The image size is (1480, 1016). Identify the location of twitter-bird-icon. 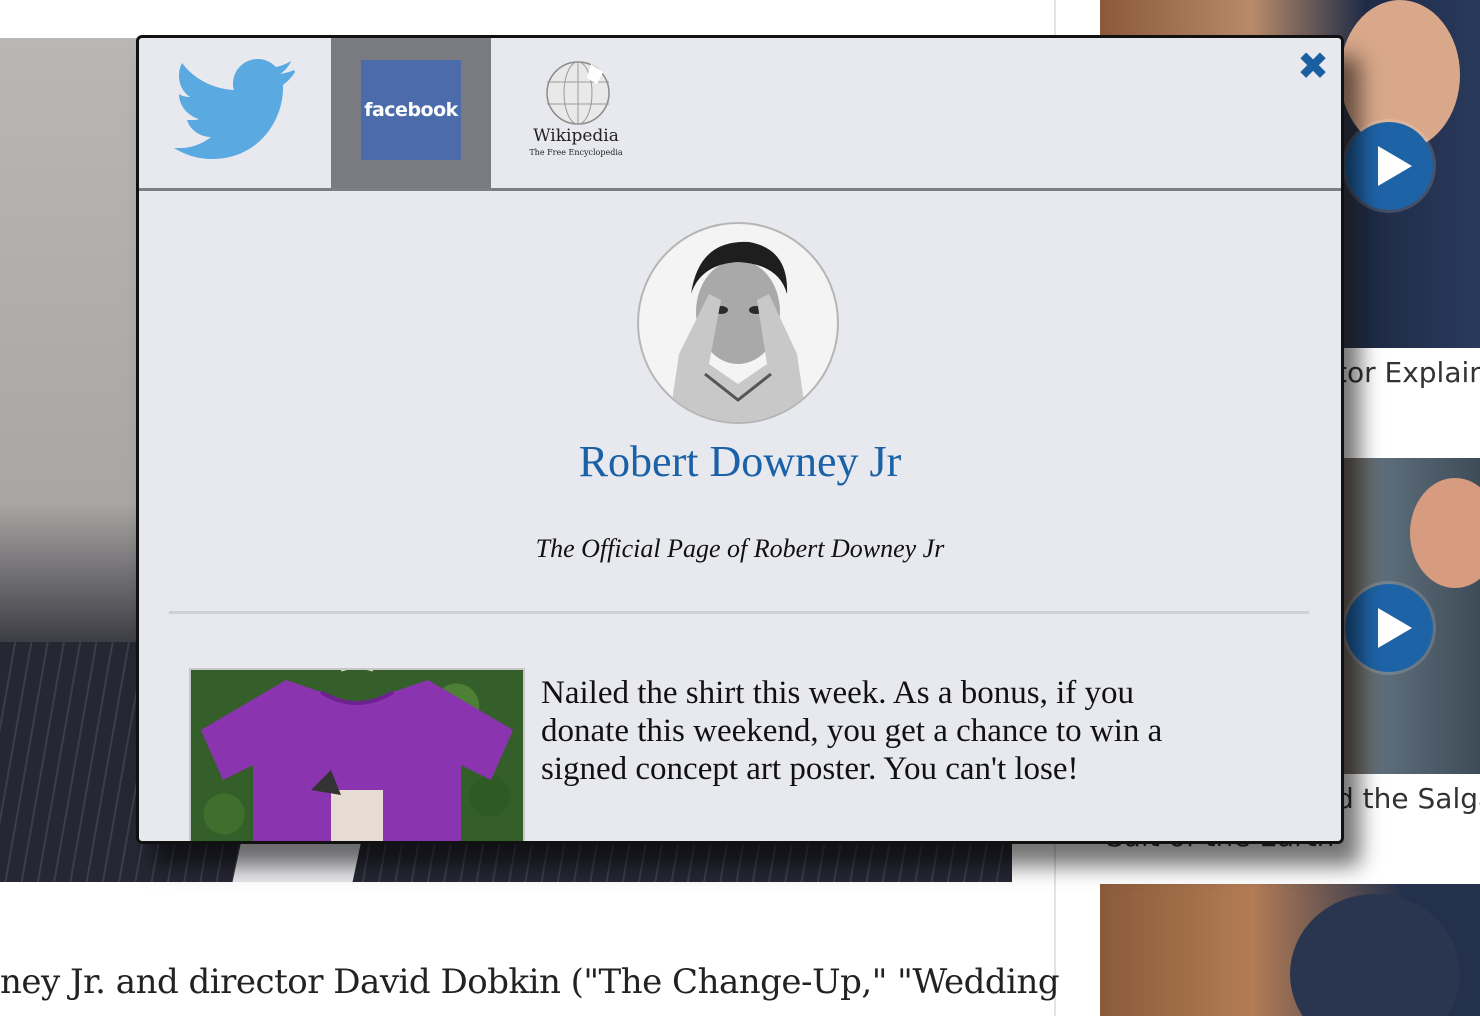
(234, 109).